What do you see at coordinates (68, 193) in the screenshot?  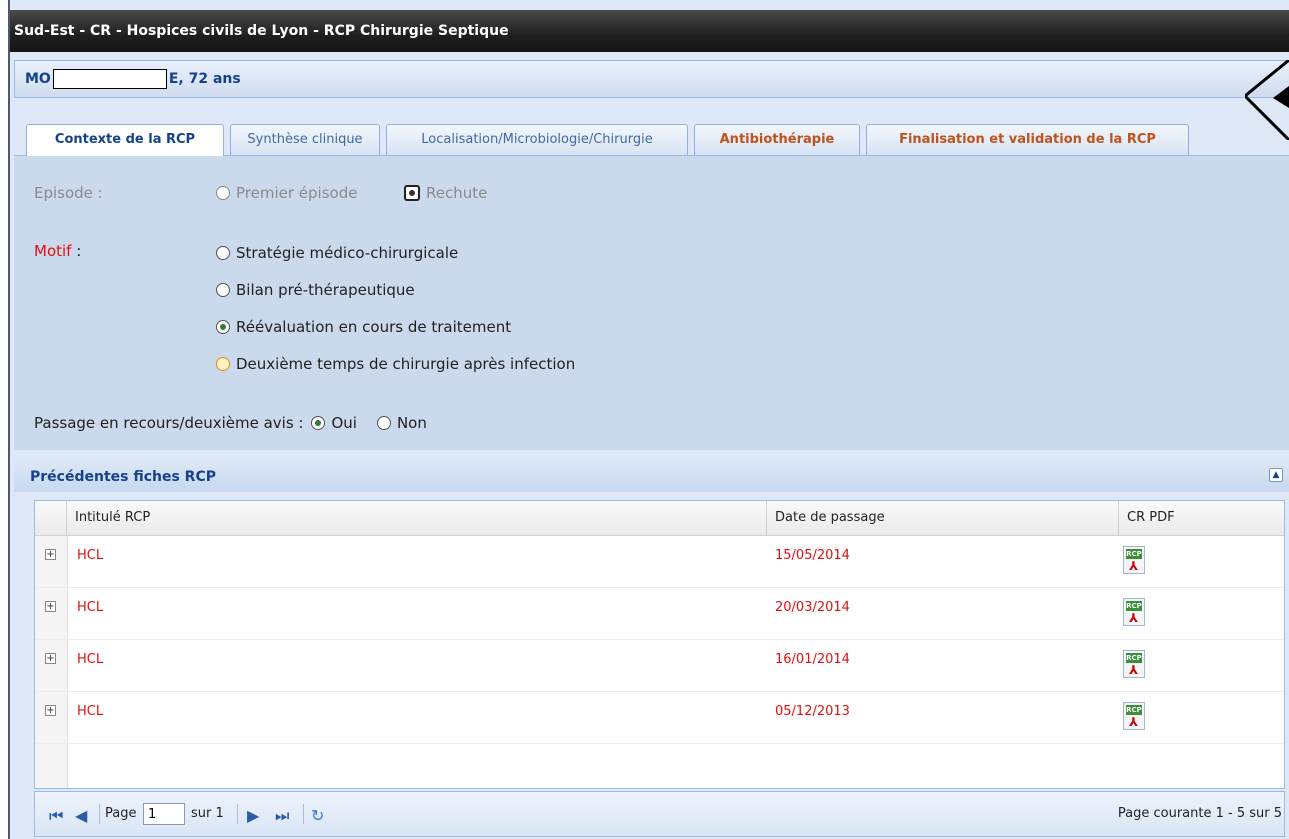 I see `episode-label: Episode :` at bounding box center [68, 193].